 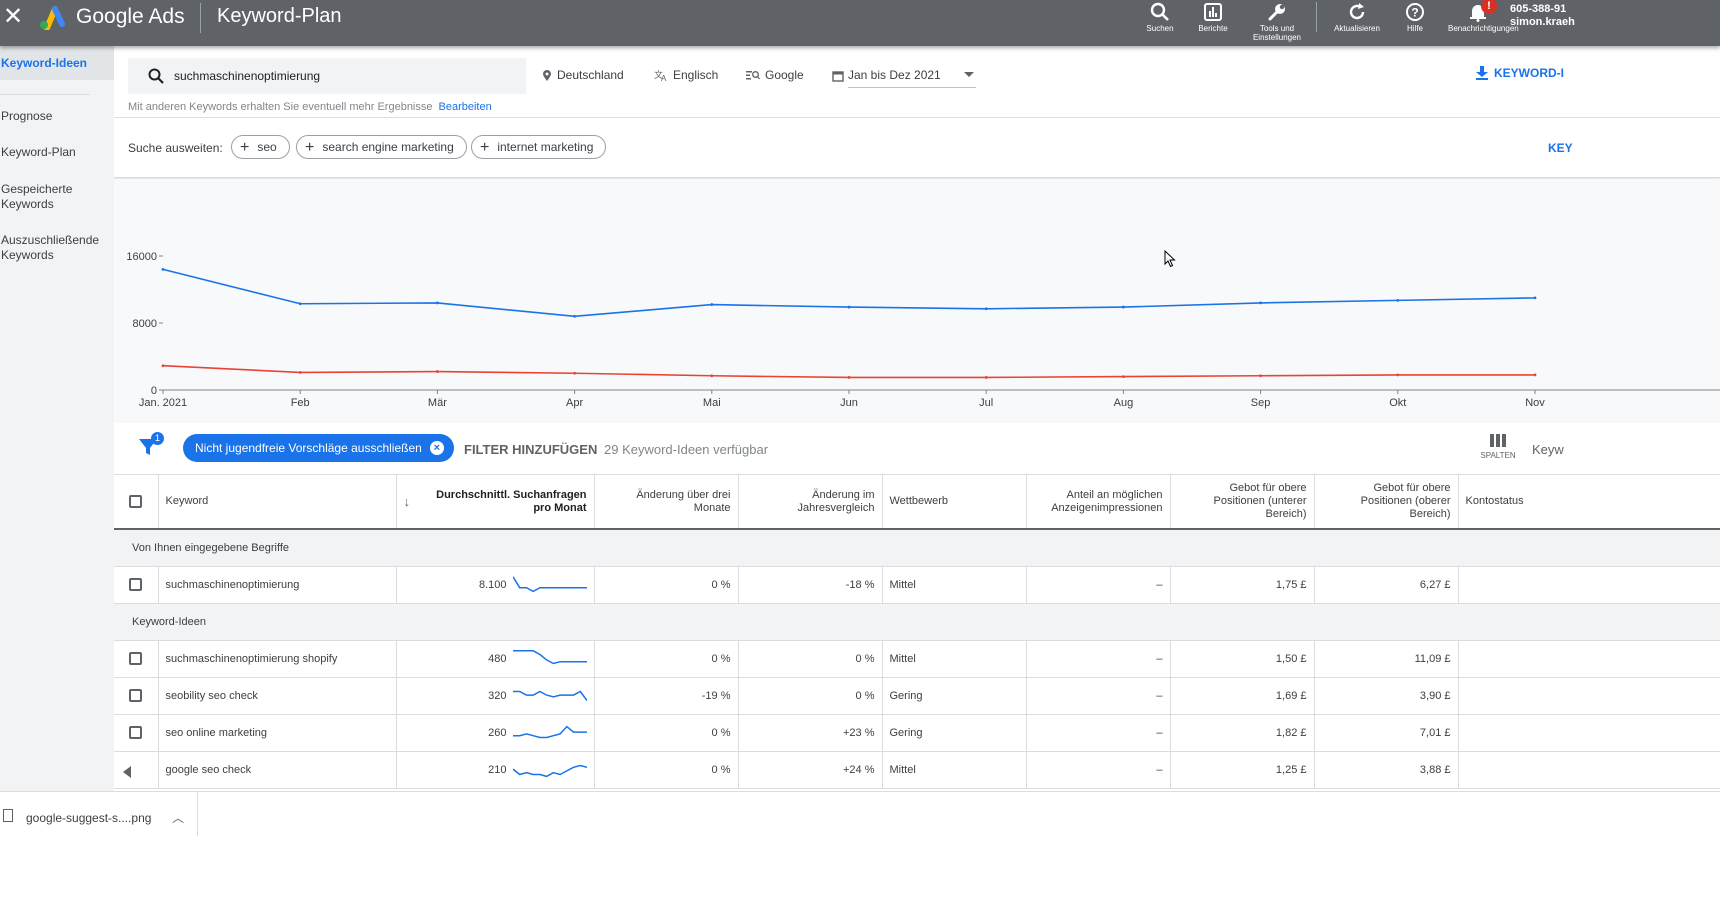 I want to click on header-three-month-change: Änderung über drei Monate, so click(x=666, y=502).